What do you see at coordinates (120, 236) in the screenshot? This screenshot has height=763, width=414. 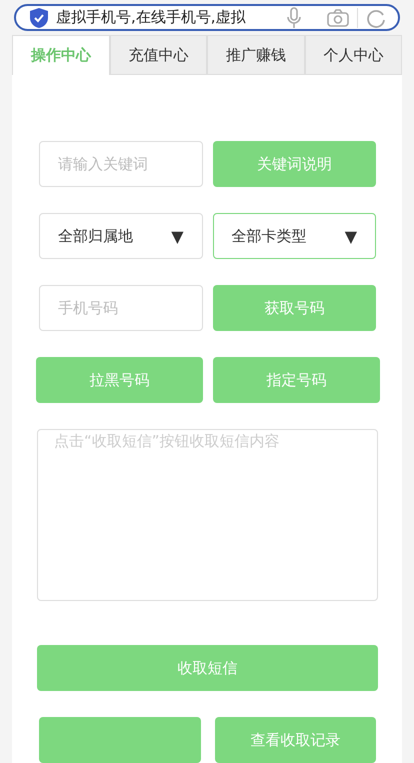 I see `filter-dropdown: 全部归属地 ▼` at bounding box center [120, 236].